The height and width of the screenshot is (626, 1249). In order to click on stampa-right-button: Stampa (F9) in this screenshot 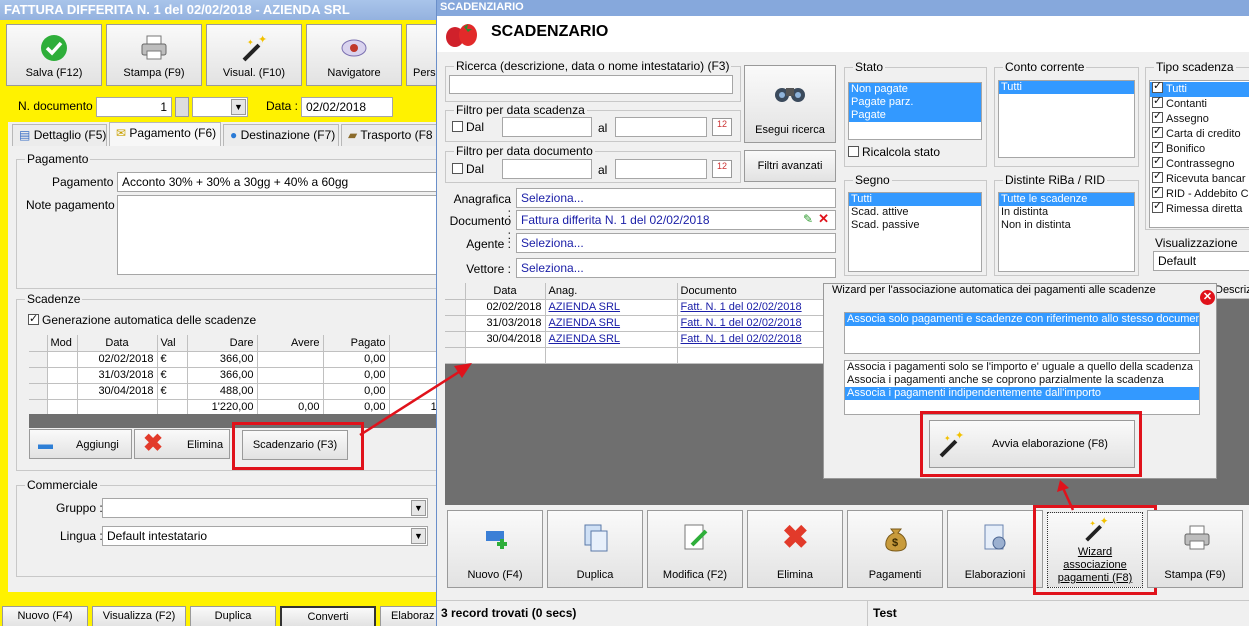, I will do `click(1195, 549)`.